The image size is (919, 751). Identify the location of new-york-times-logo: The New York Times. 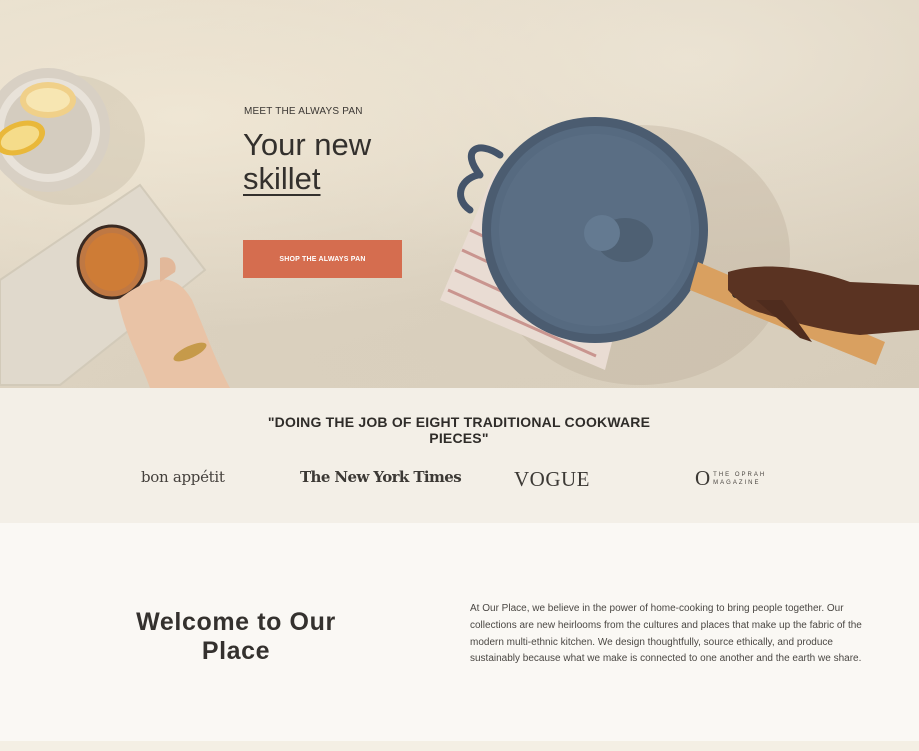
(381, 477).